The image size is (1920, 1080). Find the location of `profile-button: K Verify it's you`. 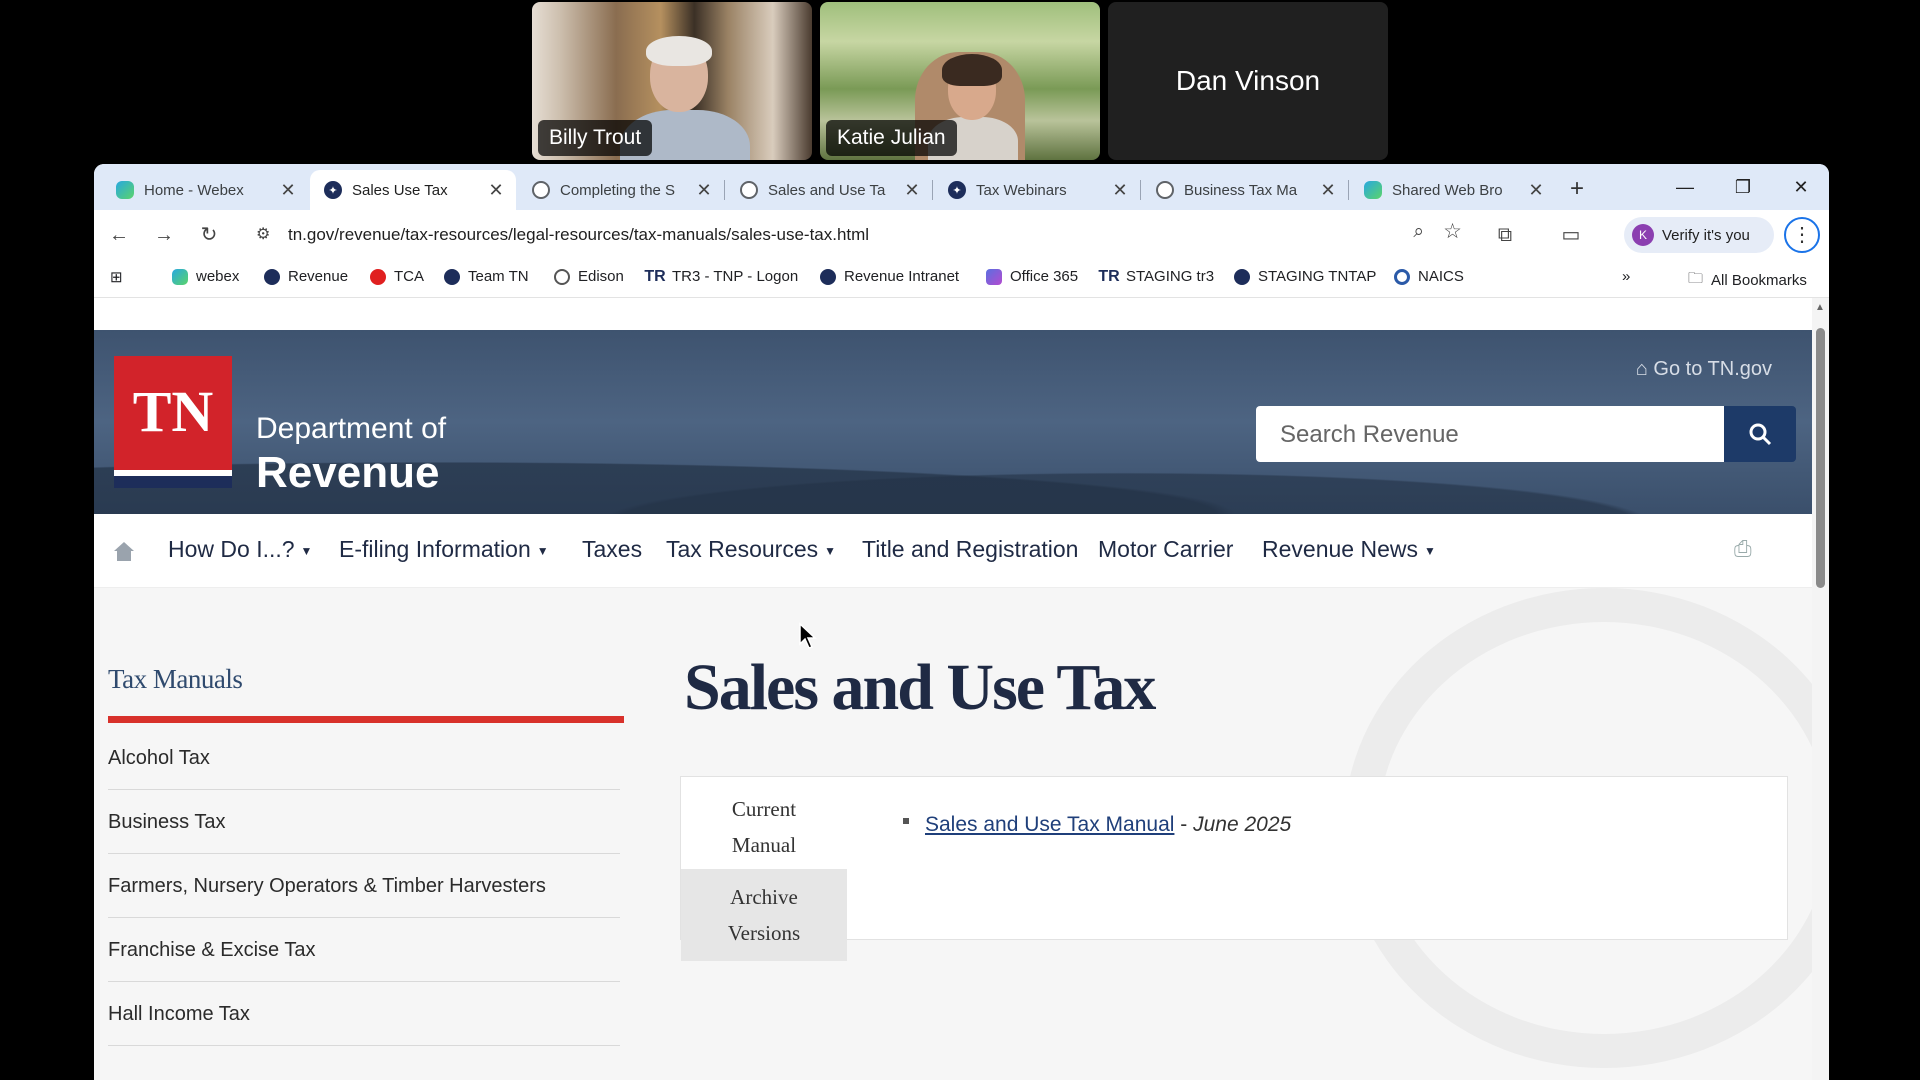

profile-button: K Verify it's you is located at coordinates (1699, 235).